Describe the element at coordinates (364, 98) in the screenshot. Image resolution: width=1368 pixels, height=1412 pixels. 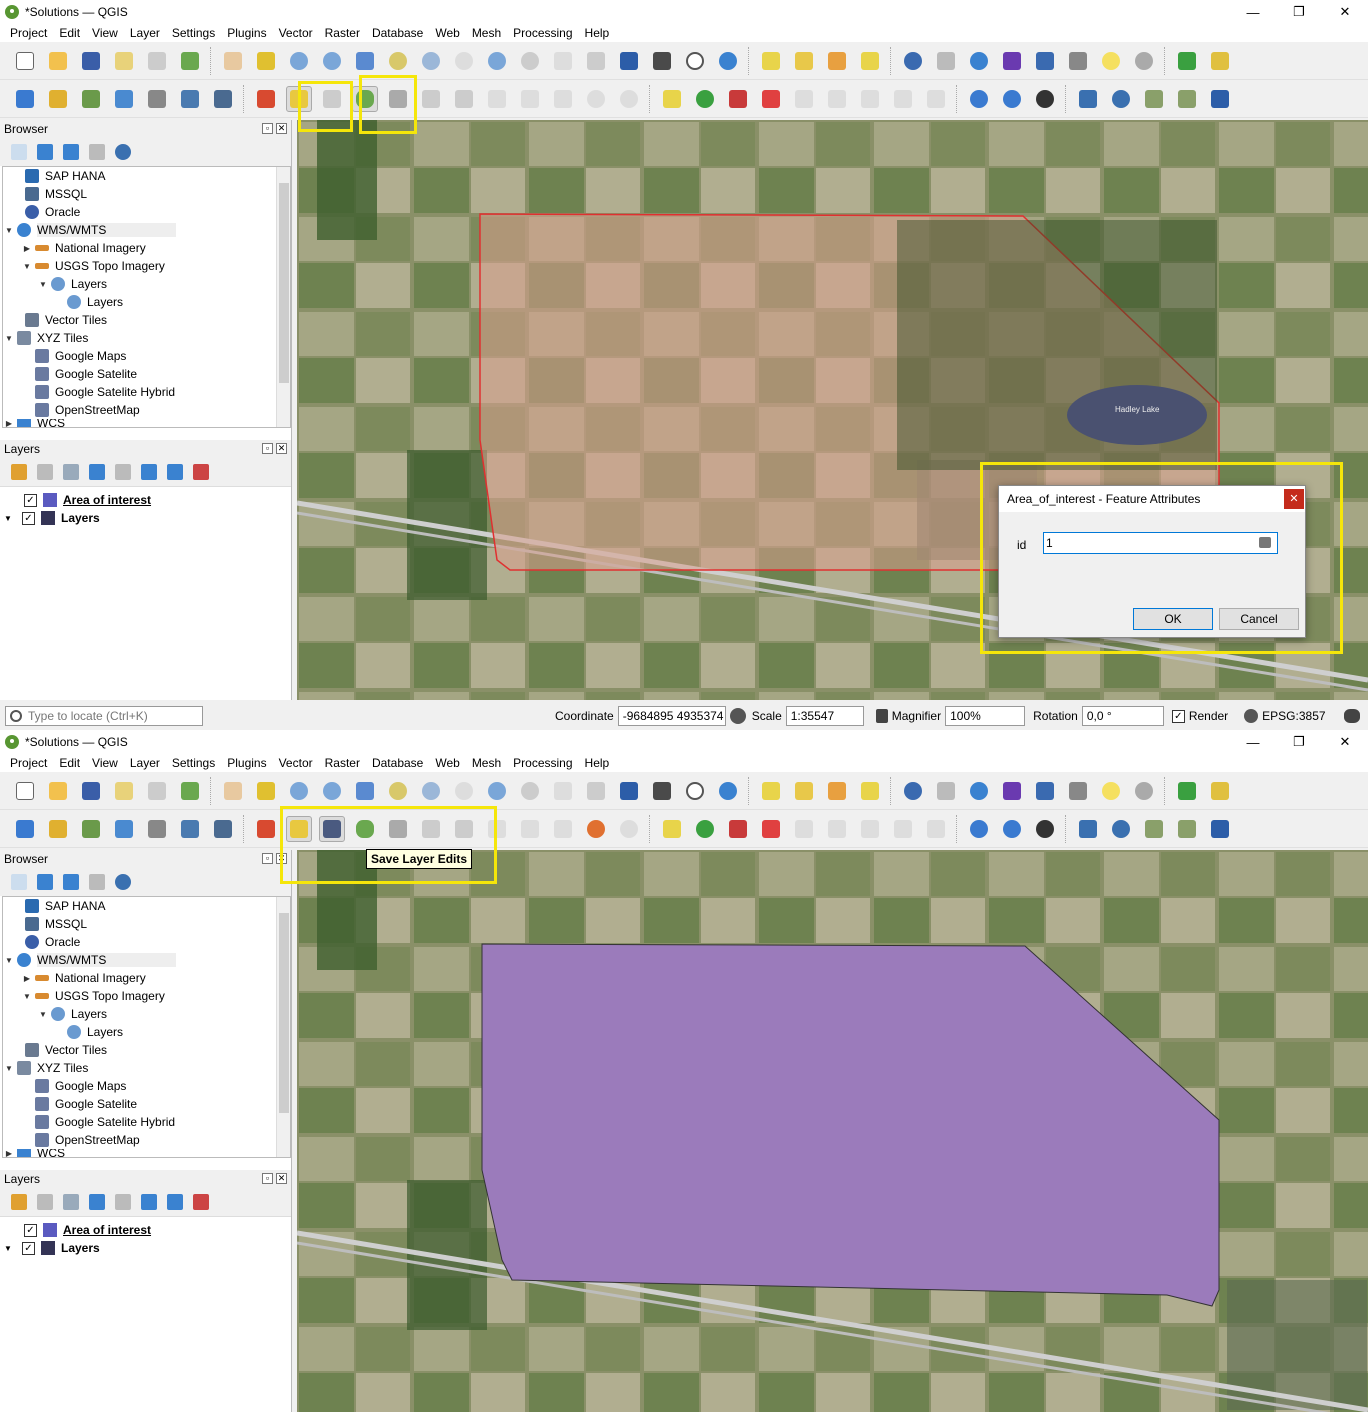
I see `add-polygon-feature-icon` at that location.